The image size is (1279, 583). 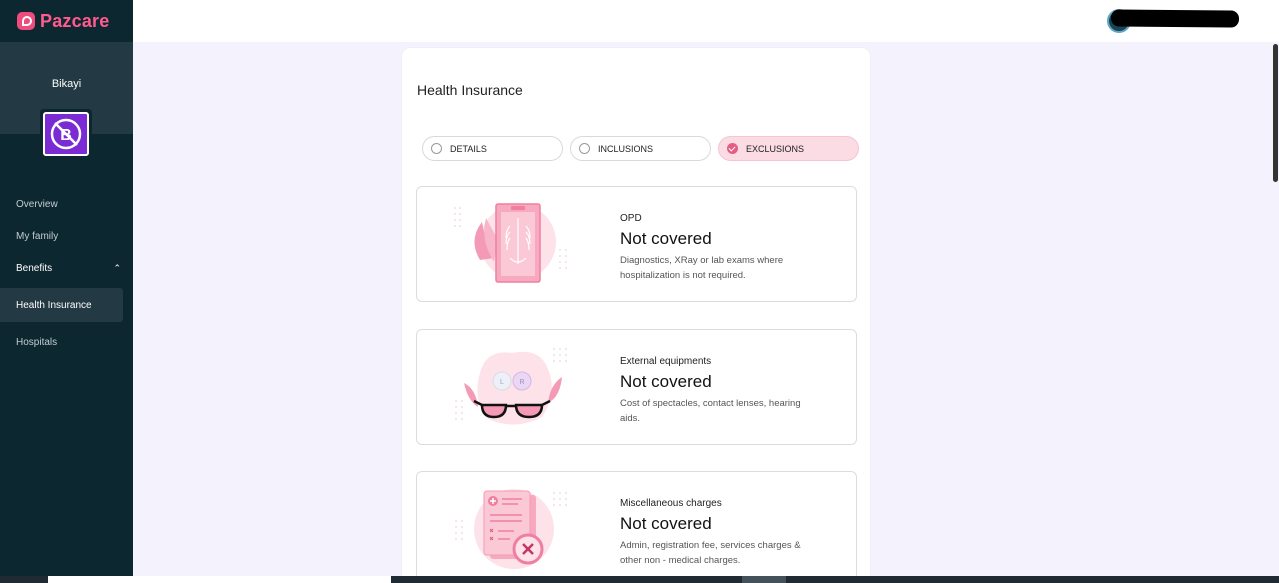 What do you see at coordinates (732, 148) in the screenshot?
I see `check-radio-icon` at bounding box center [732, 148].